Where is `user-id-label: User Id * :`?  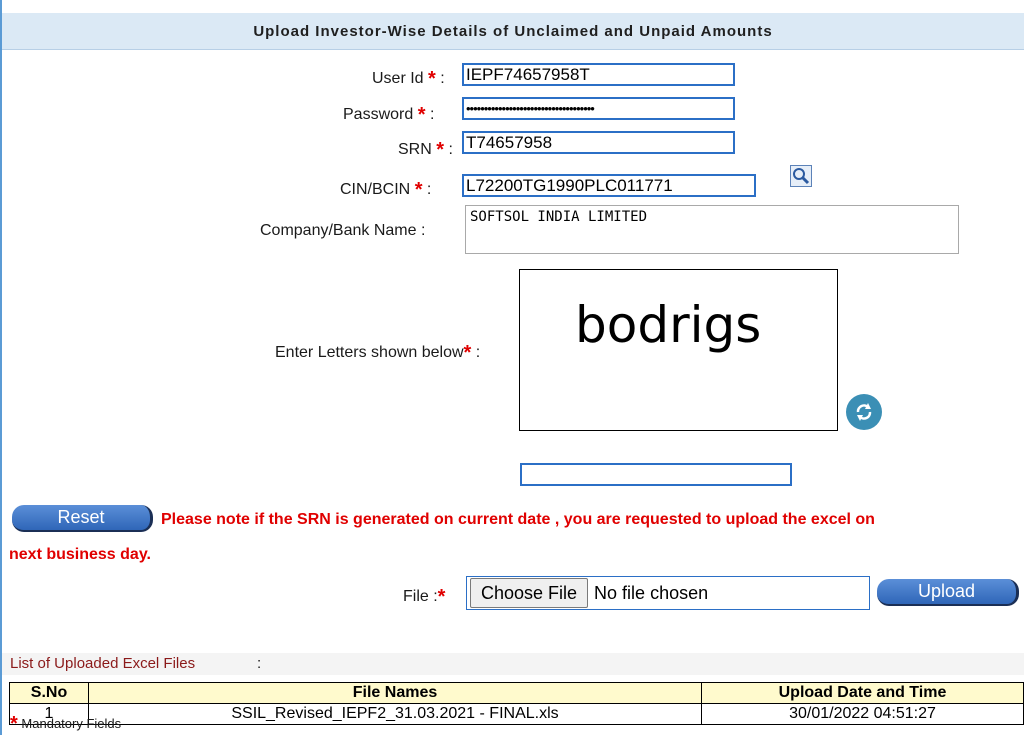 user-id-label: User Id * : is located at coordinates (408, 79).